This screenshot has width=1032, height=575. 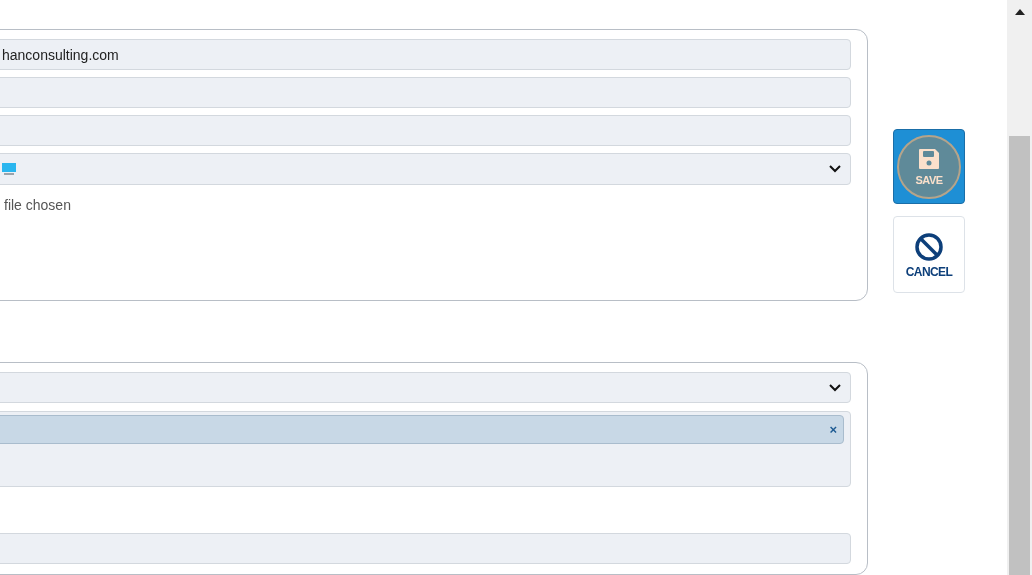 What do you see at coordinates (929, 166) in the screenshot?
I see `save-button: SAVE` at bounding box center [929, 166].